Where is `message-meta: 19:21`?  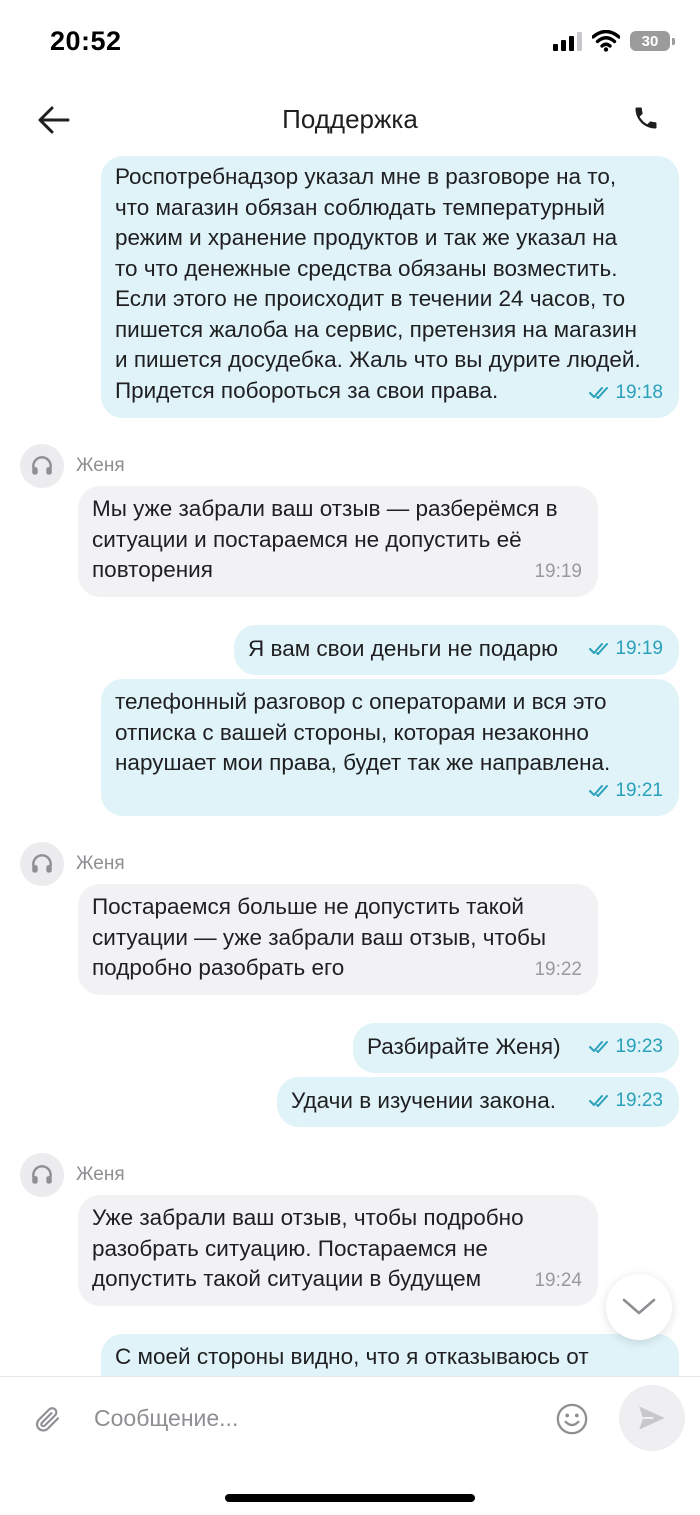
message-meta: 19:21 is located at coordinates (626, 791).